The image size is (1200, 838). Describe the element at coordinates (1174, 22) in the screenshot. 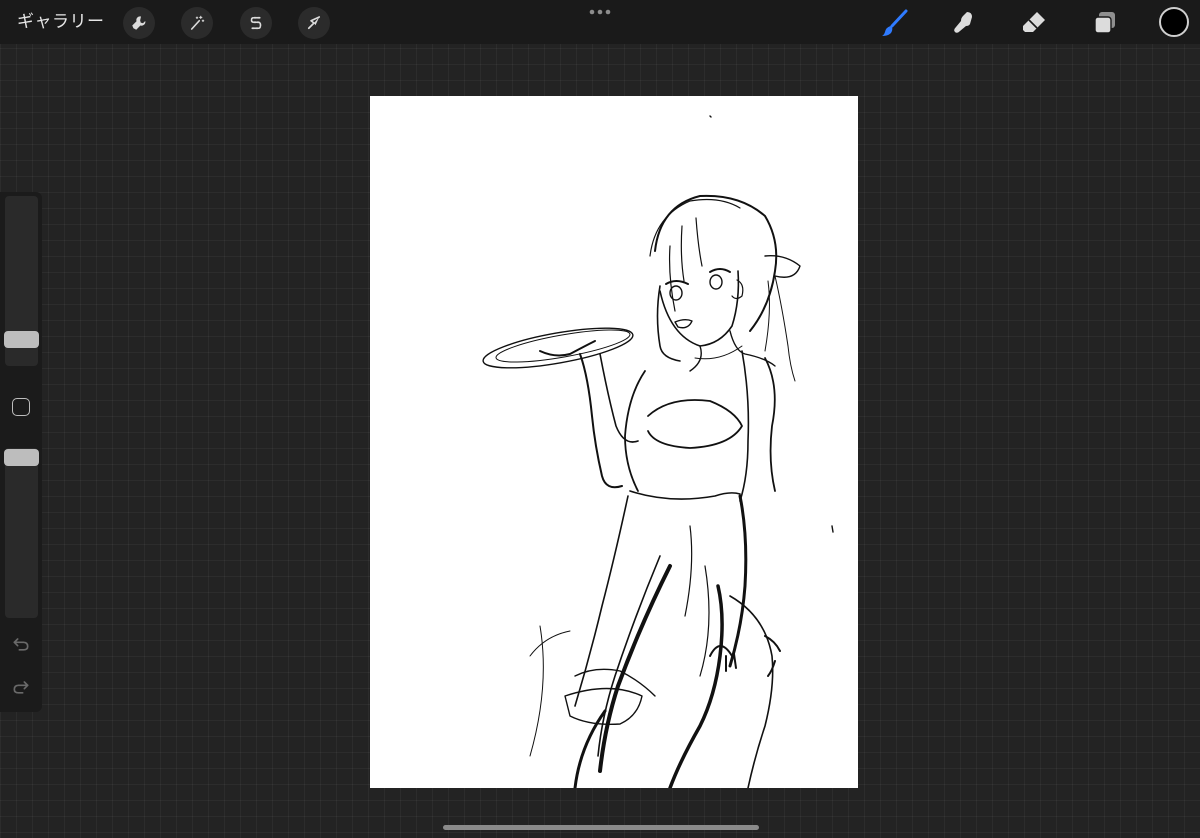

I see `color-picker-button` at that location.